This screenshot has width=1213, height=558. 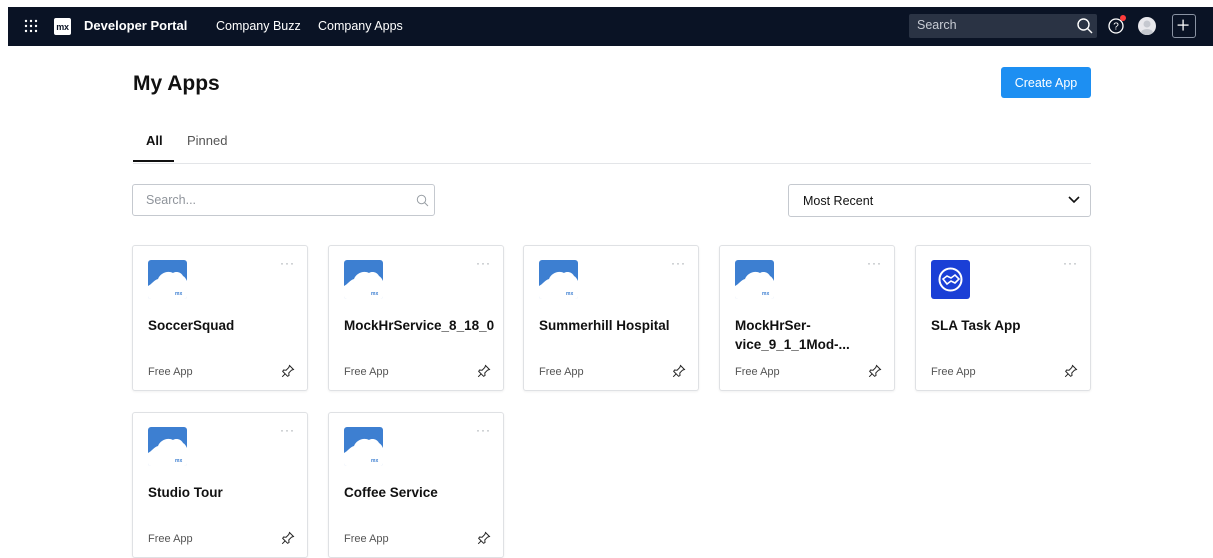 I want to click on app-name: MockHrService_8_18_0, so click(x=419, y=325).